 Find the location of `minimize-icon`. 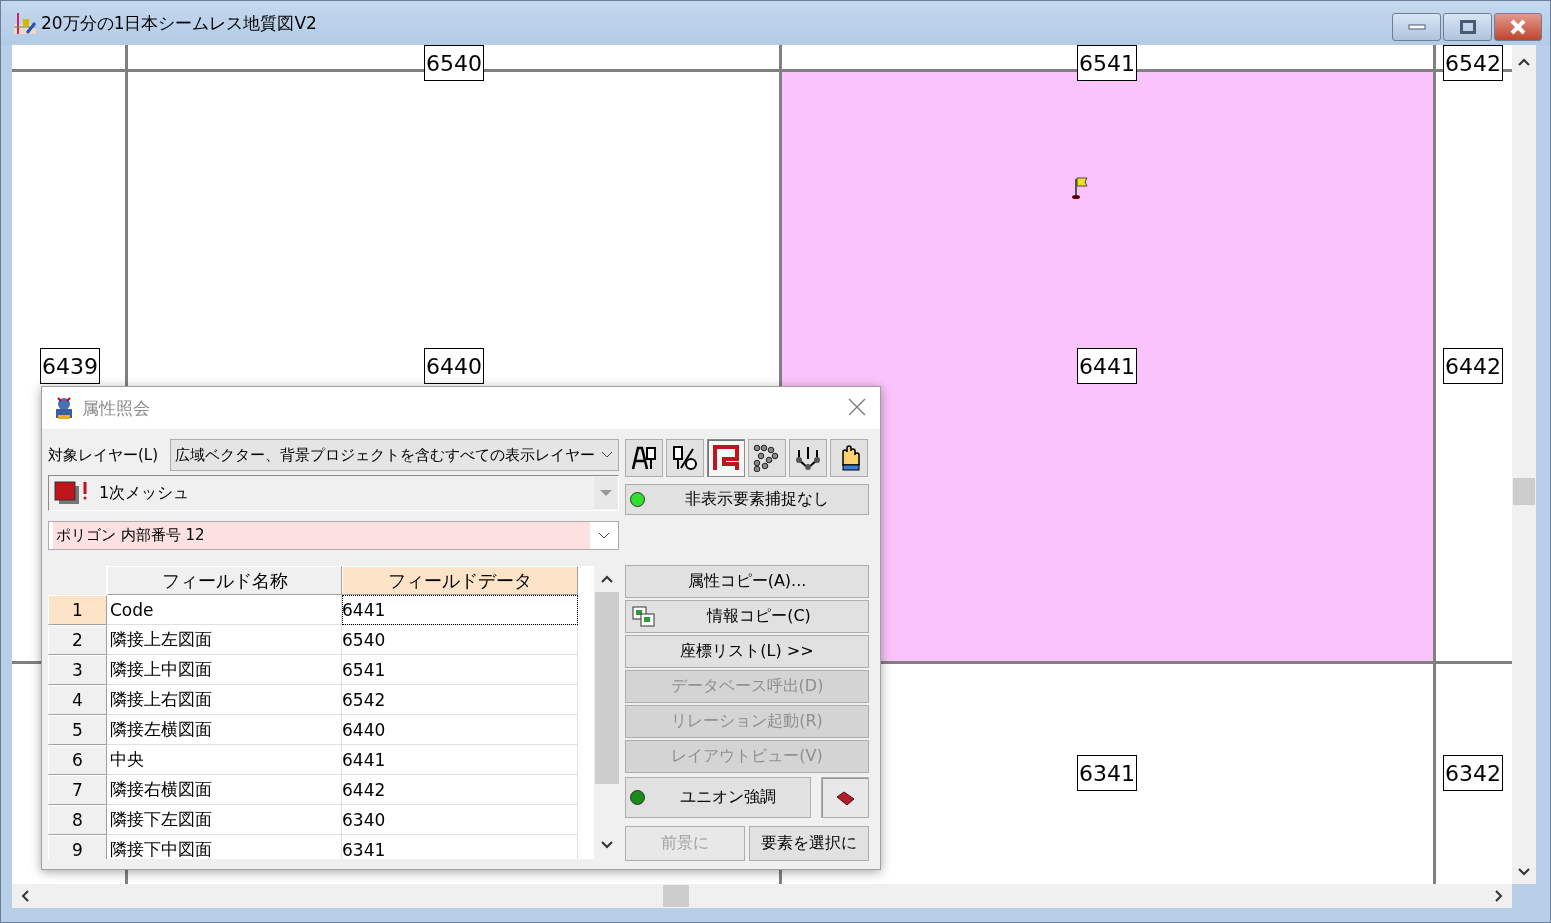

minimize-icon is located at coordinates (1416, 27).